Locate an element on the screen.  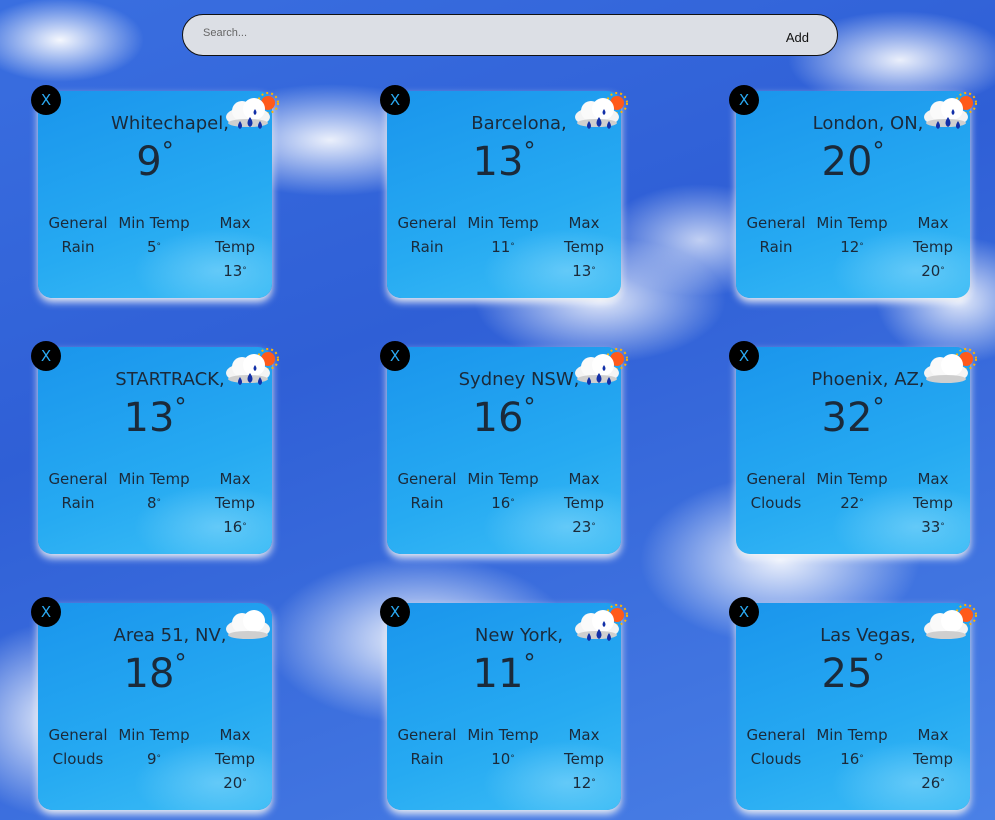
city-name: New York, is located at coordinates (519, 635).